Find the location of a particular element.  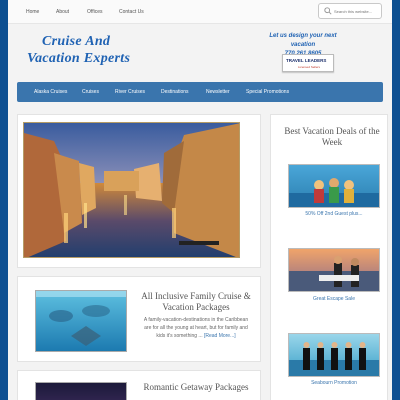

topnav-about: About is located at coordinates (62, 12).